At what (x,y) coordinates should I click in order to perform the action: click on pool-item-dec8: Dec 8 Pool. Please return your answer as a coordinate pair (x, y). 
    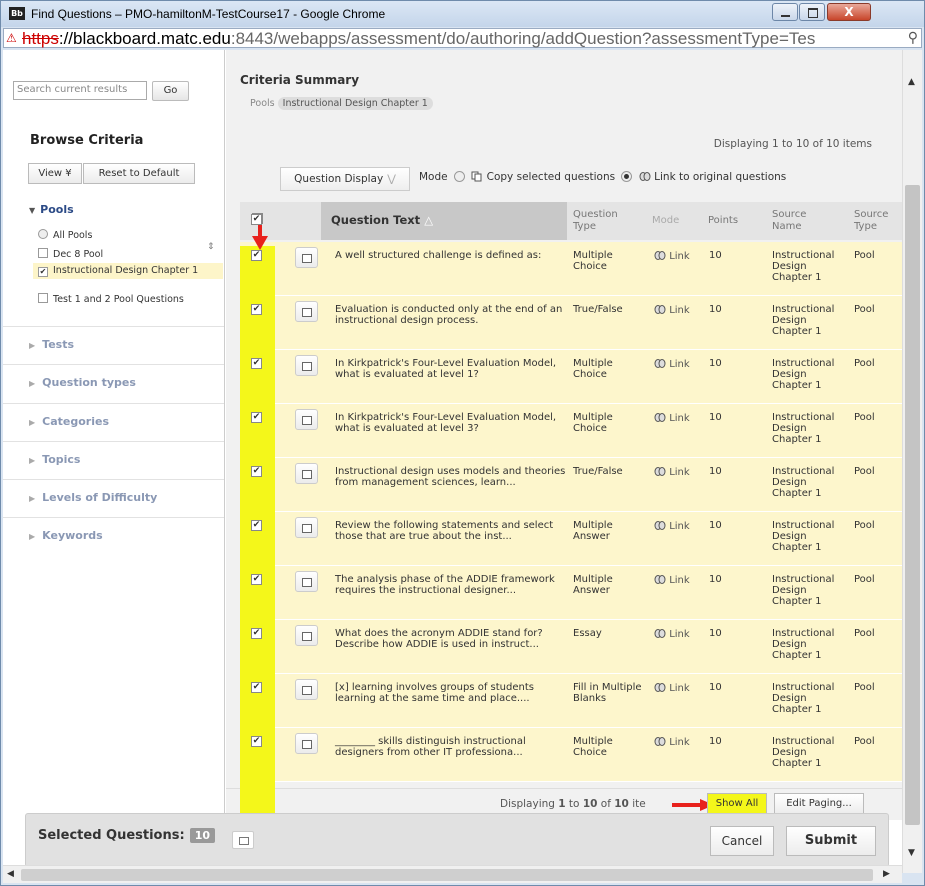
    Looking at the image, I should click on (70, 254).